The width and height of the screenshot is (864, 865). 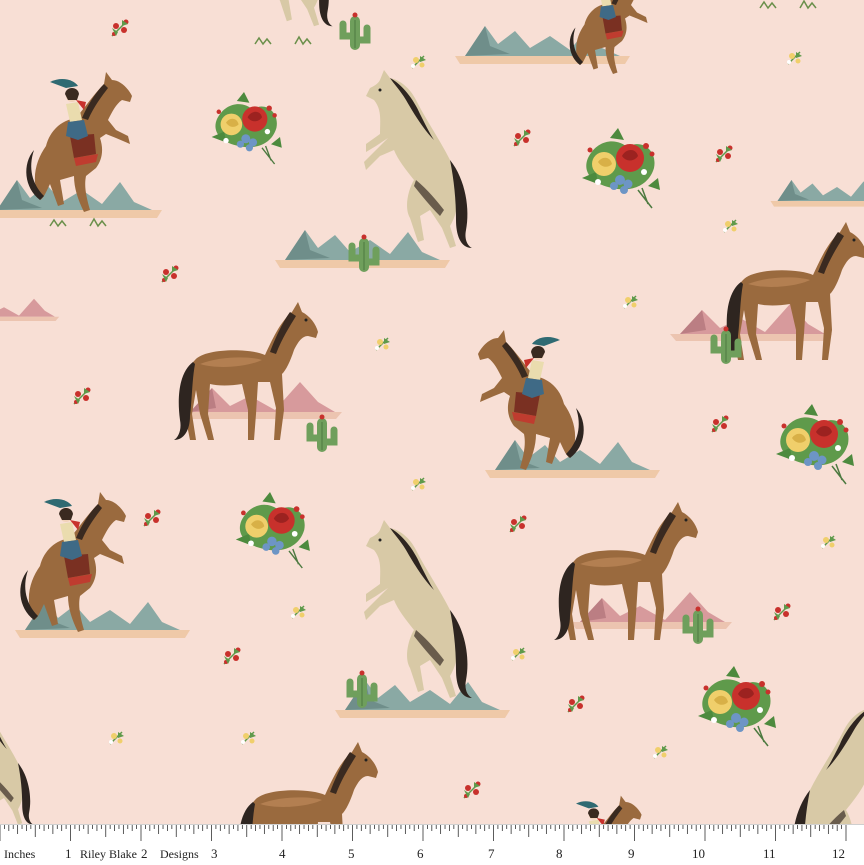 What do you see at coordinates (599, 810) in the screenshot?
I see `rider-horse-bottom-partial` at bounding box center [599, 810].